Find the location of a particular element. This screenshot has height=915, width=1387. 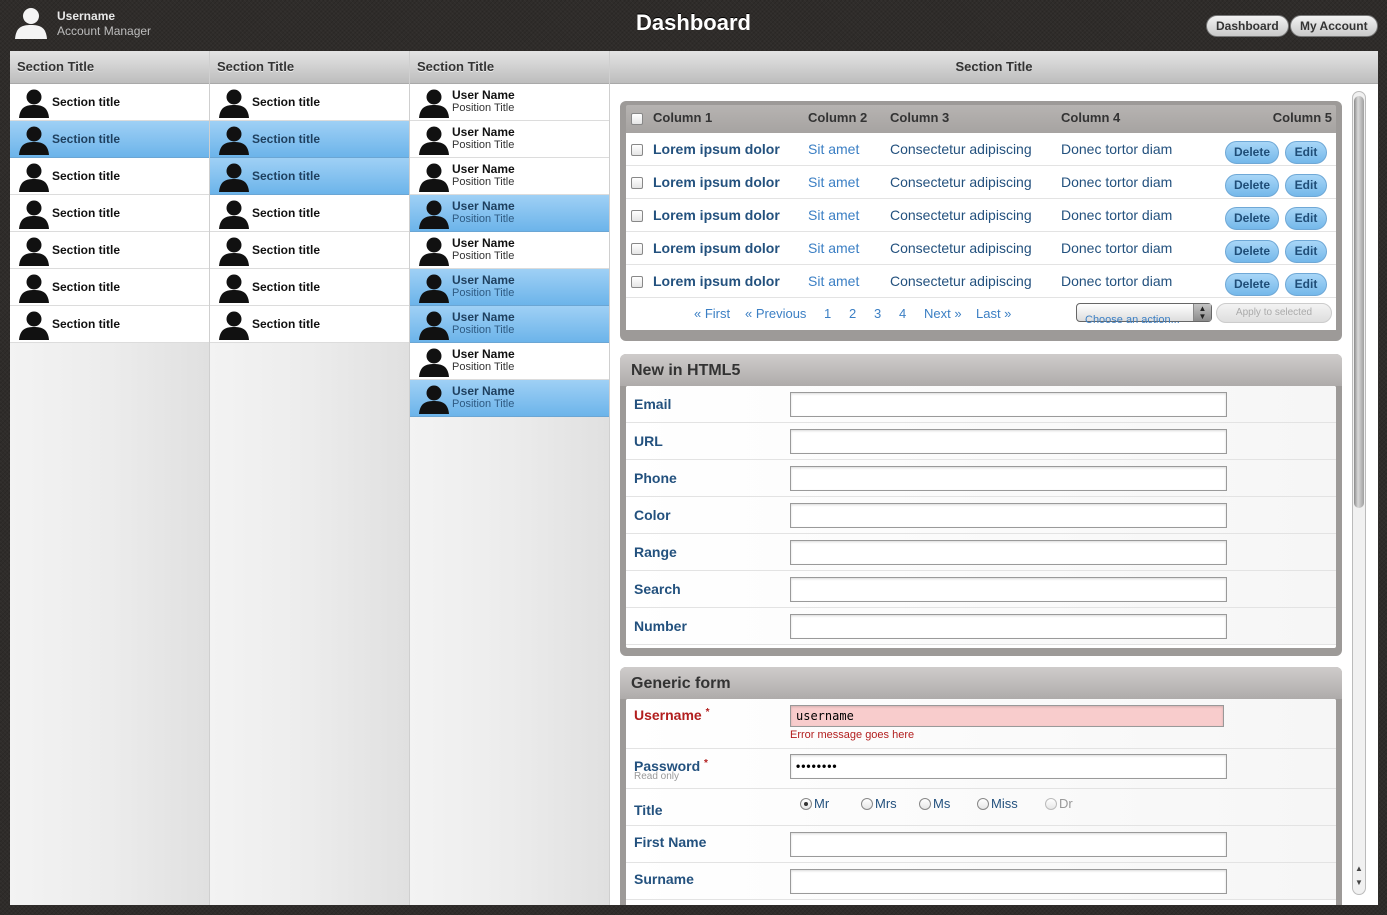

title-radio-mrs: Mrs is located at coordinates (879, 803).